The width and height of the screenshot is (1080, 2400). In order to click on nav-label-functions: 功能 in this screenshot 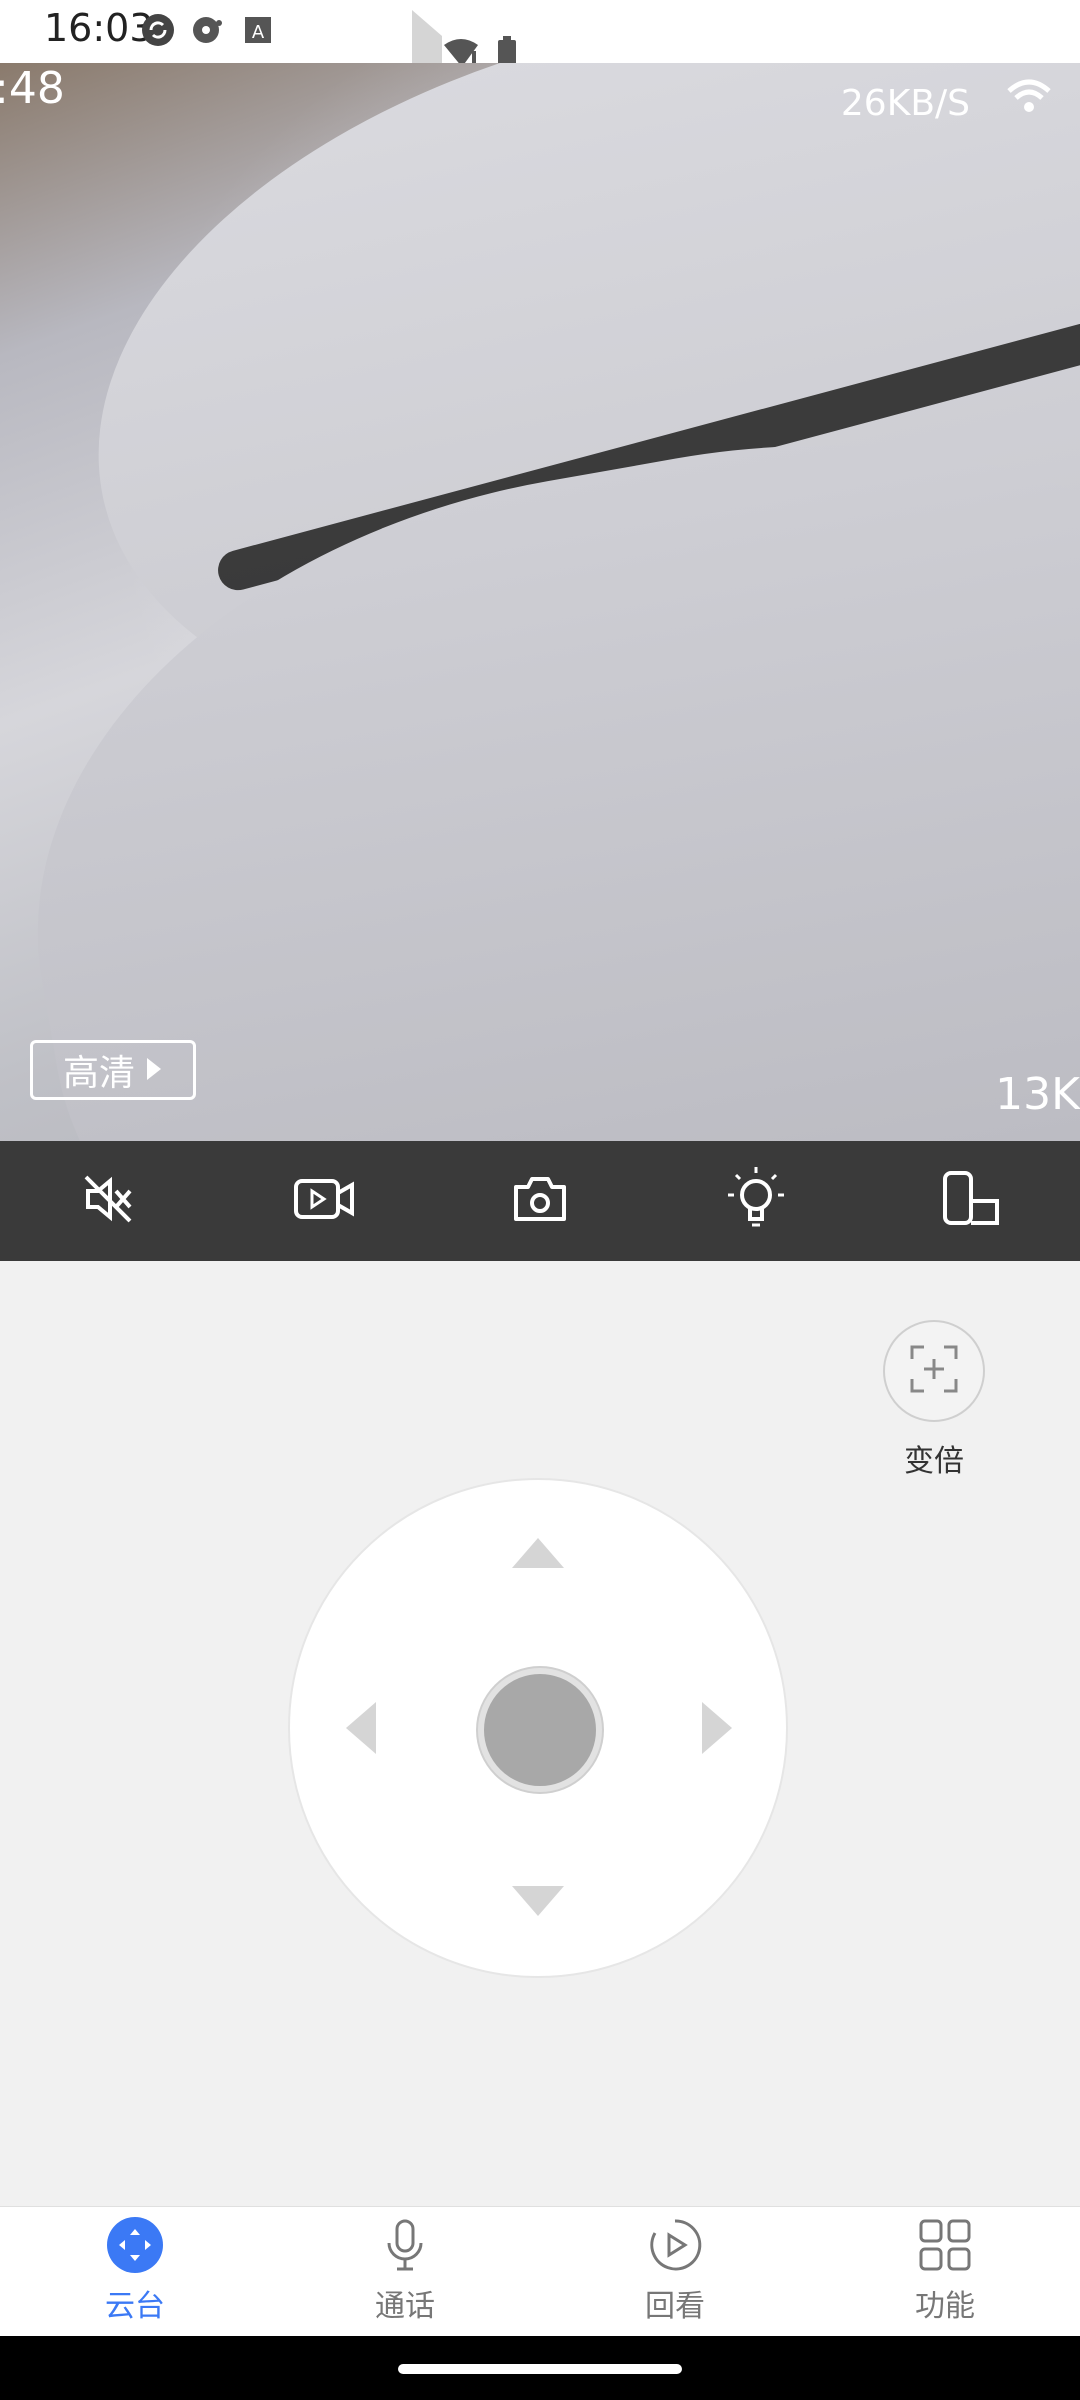, I will do `click(945, 2306)`.